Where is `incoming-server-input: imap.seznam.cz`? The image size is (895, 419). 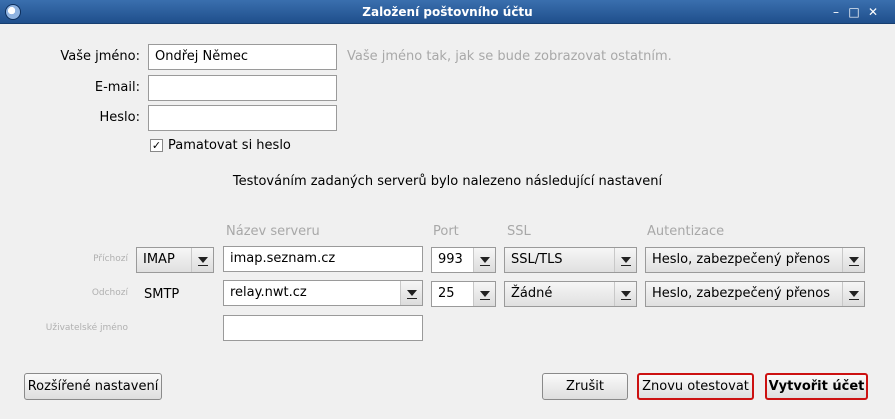
incoming-server-input: imap.seznam.cz is located at coordinates (323, 259).